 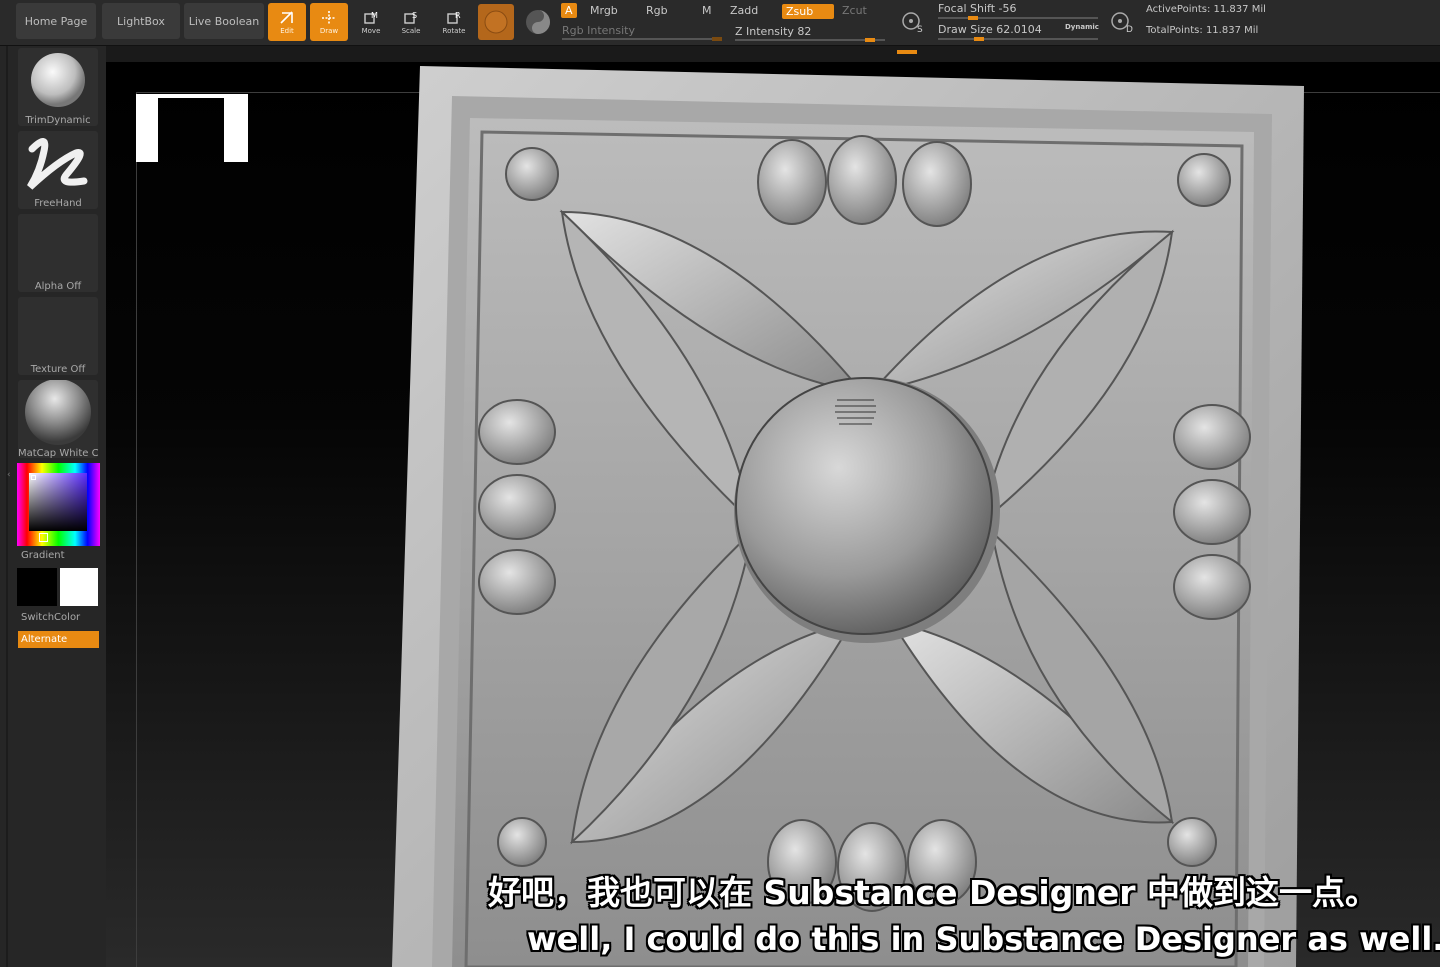 I want to click on edit-tool-button: Edit, so click(x=287, y=22).